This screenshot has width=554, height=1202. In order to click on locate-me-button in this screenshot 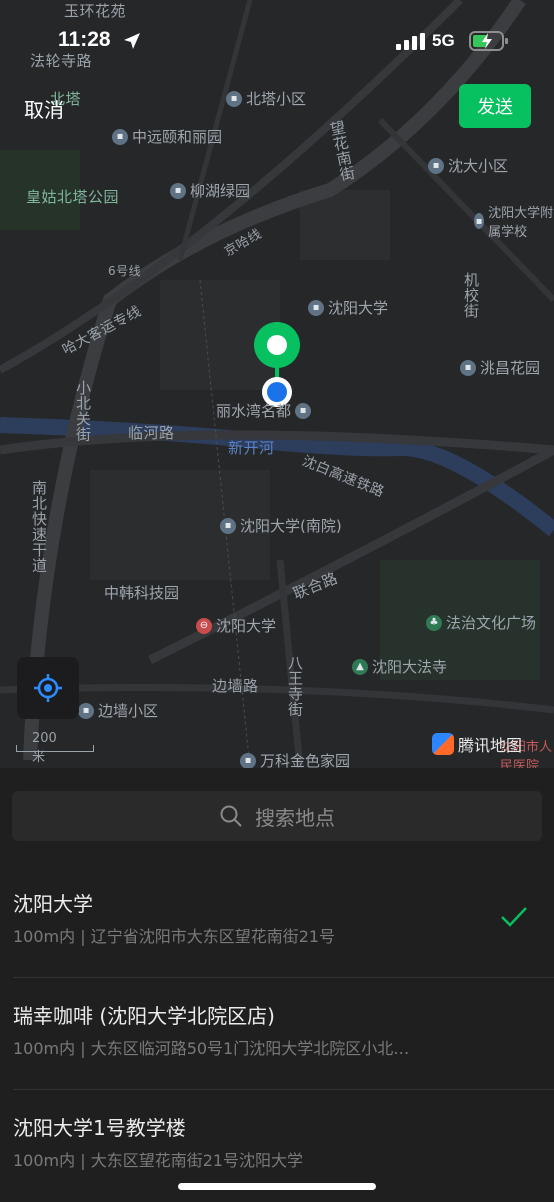, I will do `click(48, 688)`.